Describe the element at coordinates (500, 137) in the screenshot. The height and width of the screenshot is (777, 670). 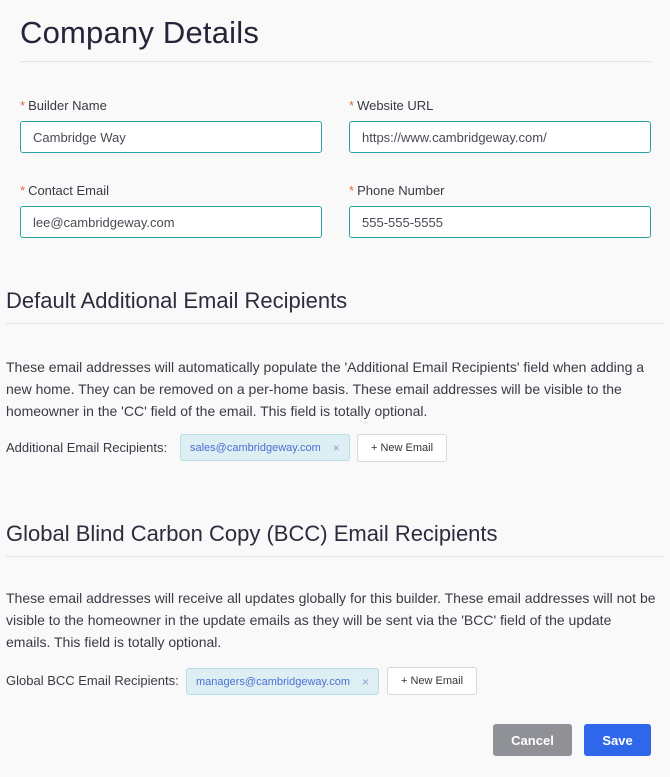
I see `website-url-input` at that location.